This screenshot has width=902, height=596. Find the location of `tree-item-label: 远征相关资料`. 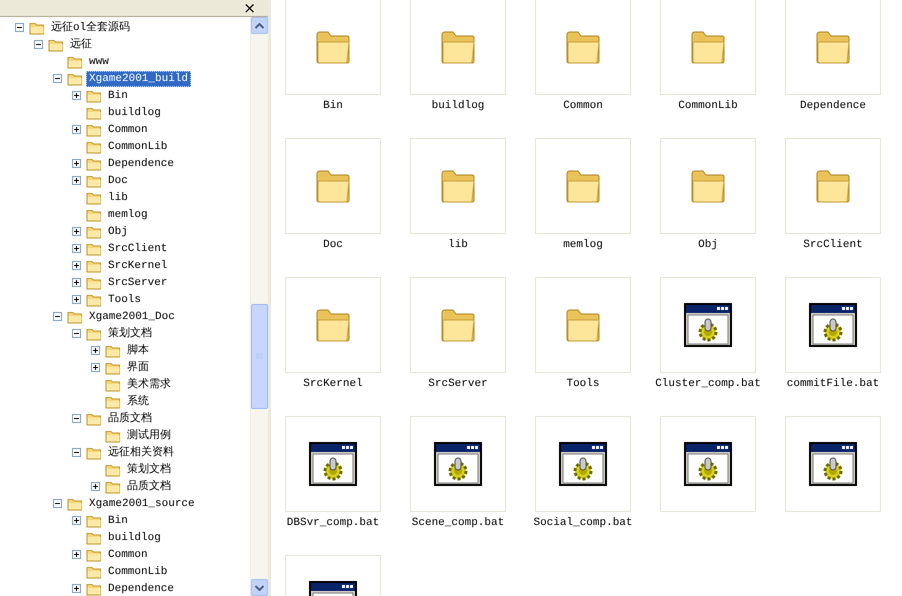

tree-item-label: 远征相关资料 is located at coordinates (141, 452).